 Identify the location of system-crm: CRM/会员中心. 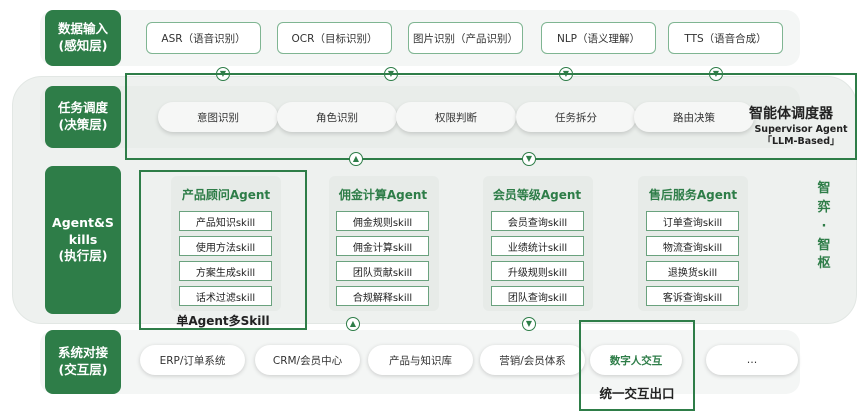
(307, 360).